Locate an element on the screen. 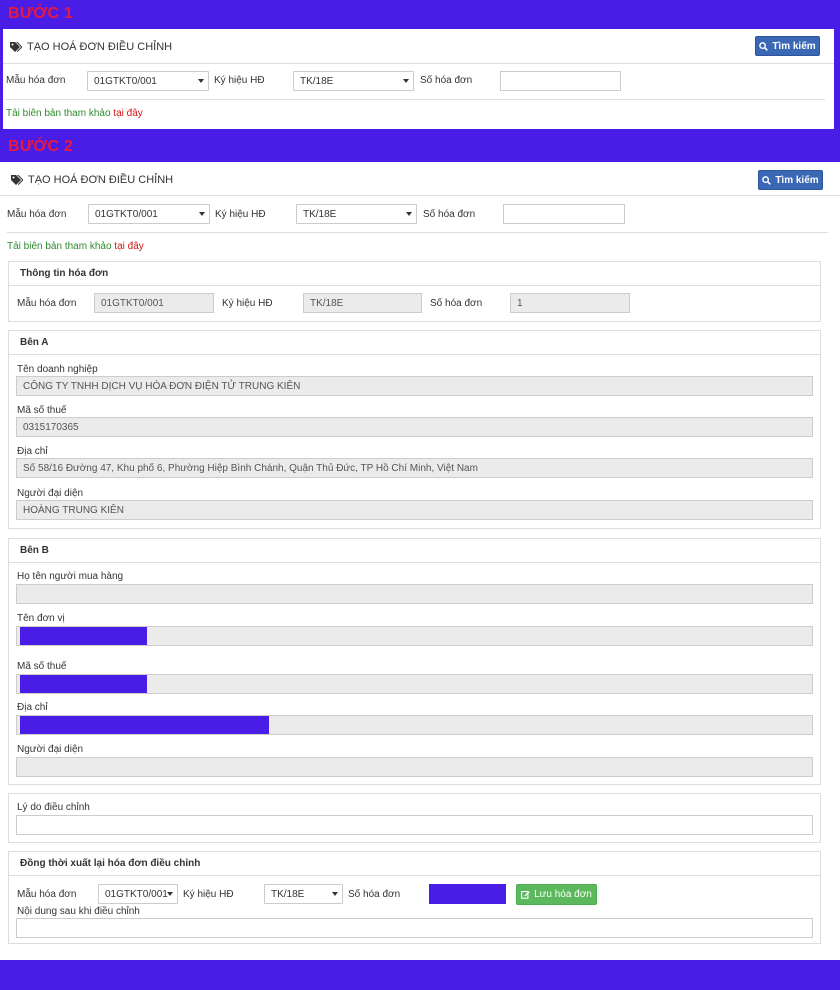 The image size is (840, 990). ben-a-tax-field: 0315170365 is located at coordinates (414, 427).